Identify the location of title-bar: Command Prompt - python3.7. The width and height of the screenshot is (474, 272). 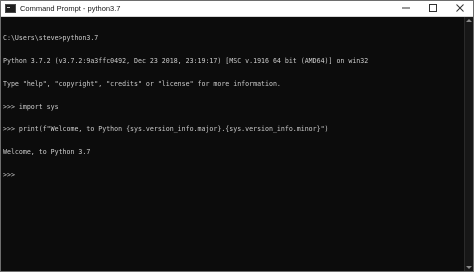
(237, 9).